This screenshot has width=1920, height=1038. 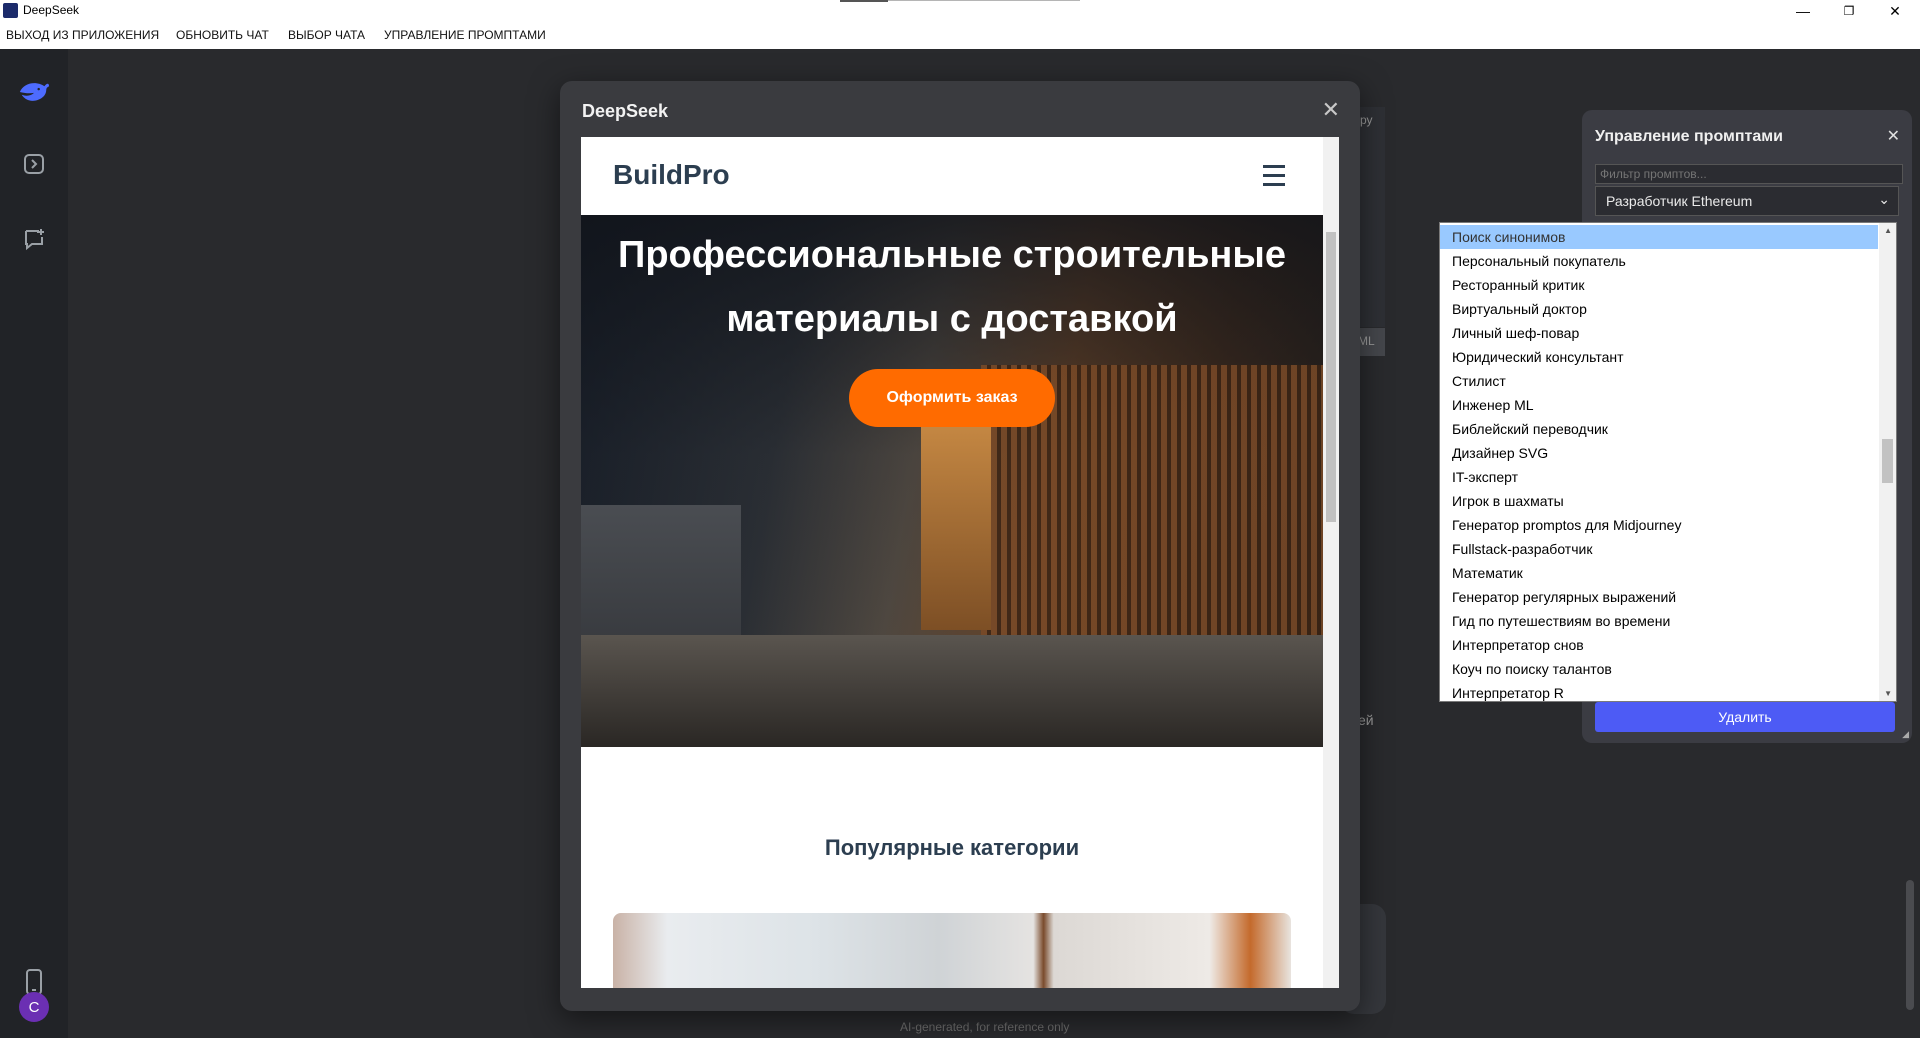 I want to click on prompt-option: Генератор promptos для Midjourney, so click(x=1659, y=525).